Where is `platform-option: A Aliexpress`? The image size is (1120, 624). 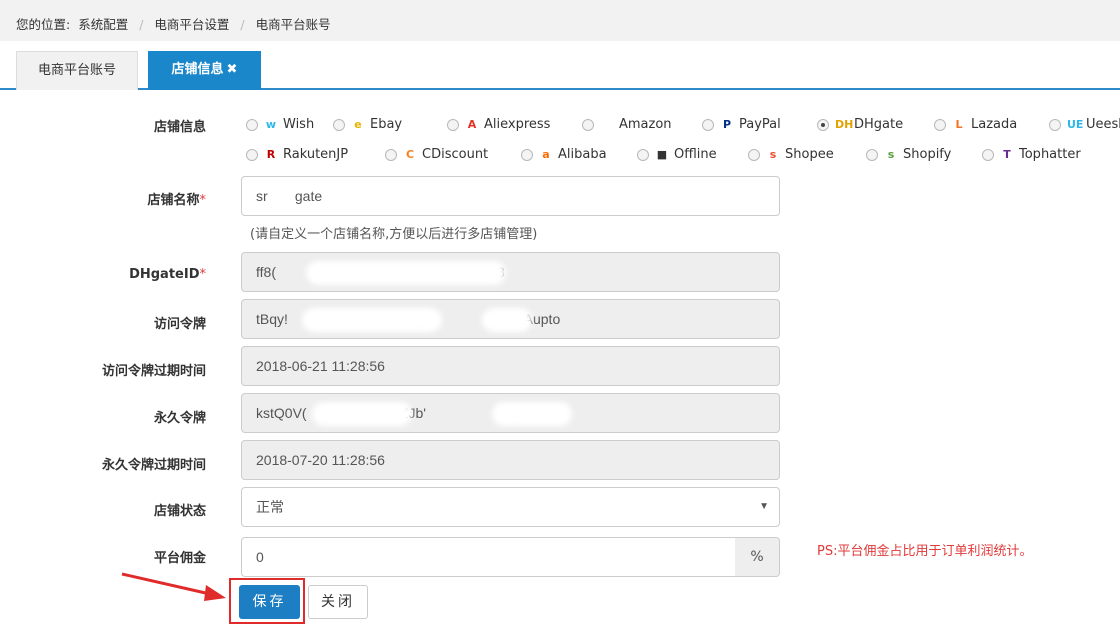 platform-option: A Aliexpress is located at coordinates (498, 124).